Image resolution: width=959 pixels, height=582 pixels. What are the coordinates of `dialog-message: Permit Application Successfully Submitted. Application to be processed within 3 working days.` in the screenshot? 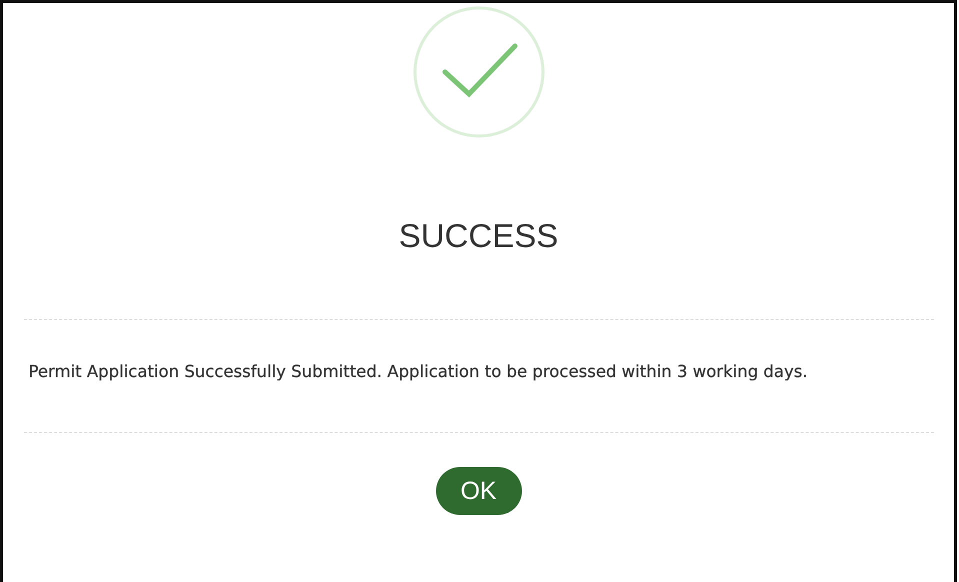 It's located at (418, 372).